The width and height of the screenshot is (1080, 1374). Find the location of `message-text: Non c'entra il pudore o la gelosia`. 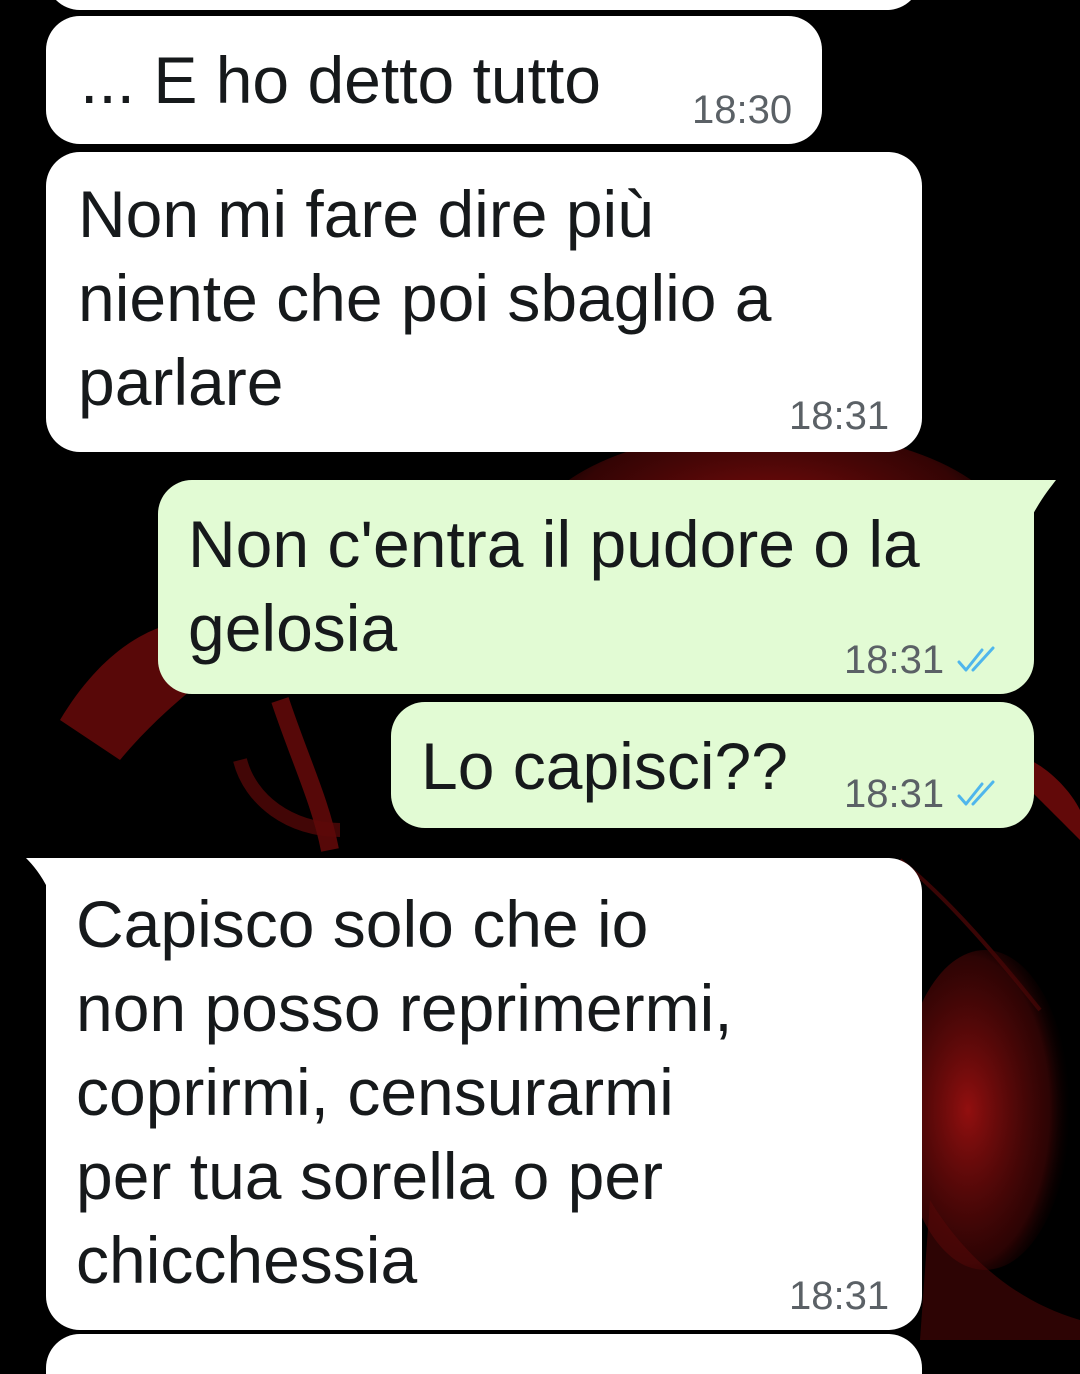

message-text: Non c'entra il pudore o la gelosia is located at coordinates (554, 586).